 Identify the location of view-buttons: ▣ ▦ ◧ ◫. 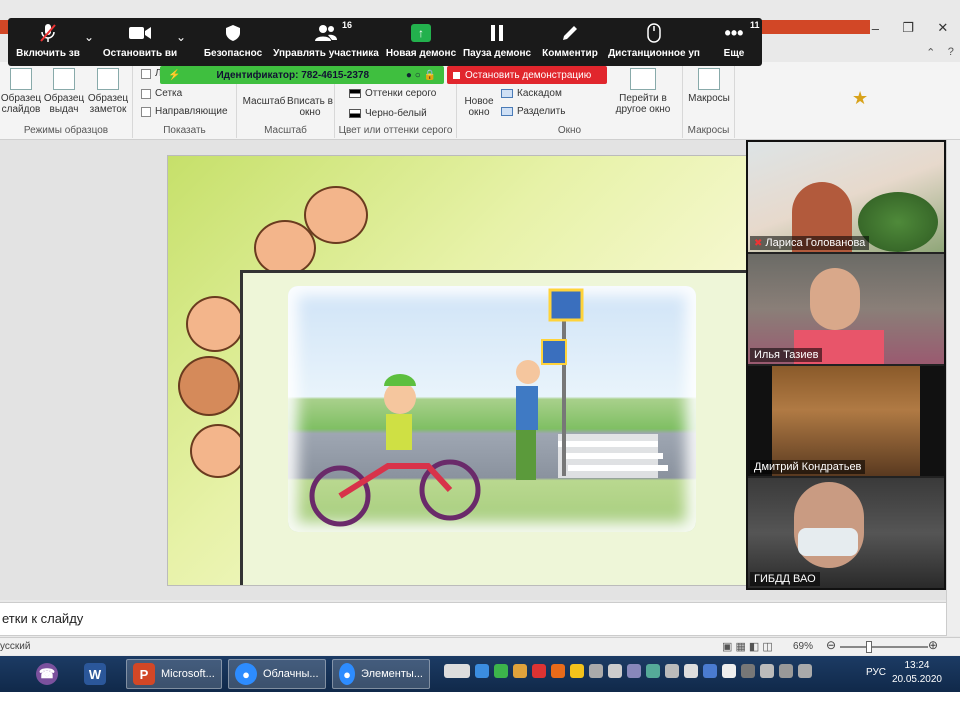
(747, 646).